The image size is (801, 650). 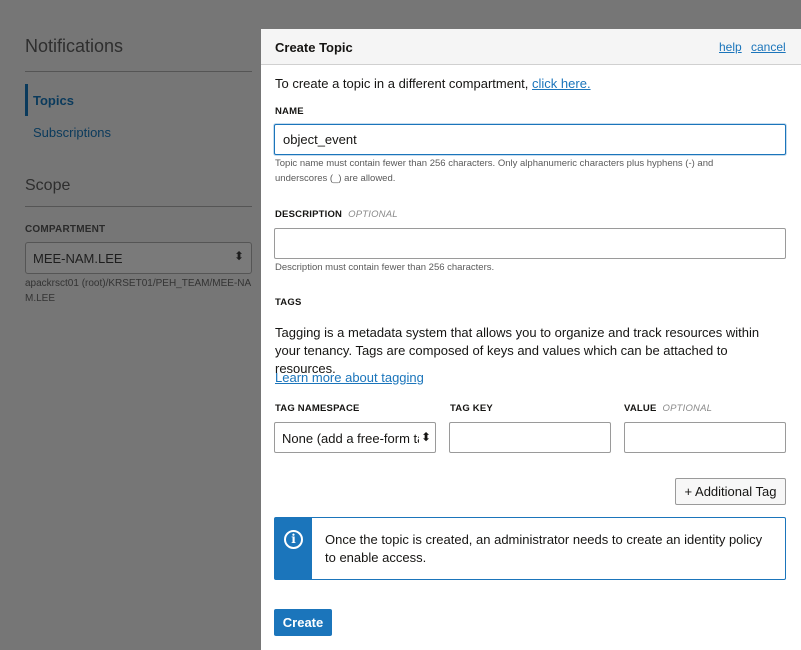 What do you see at coordinates (303, 622) in the screenshot?
I see `create-button: Create` at bounding box center [303, 622].